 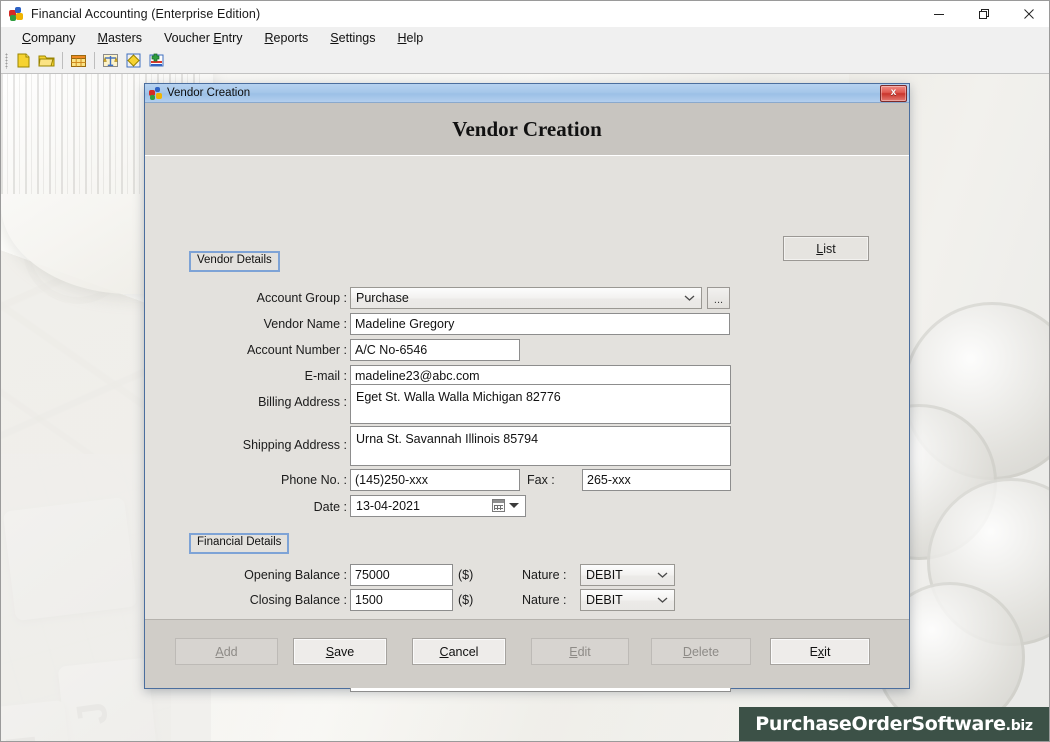 What do you see at coordinates (526, 298) in the screenshot?
I see `account-group-select: Purchase` at bounding box center [526, 298].